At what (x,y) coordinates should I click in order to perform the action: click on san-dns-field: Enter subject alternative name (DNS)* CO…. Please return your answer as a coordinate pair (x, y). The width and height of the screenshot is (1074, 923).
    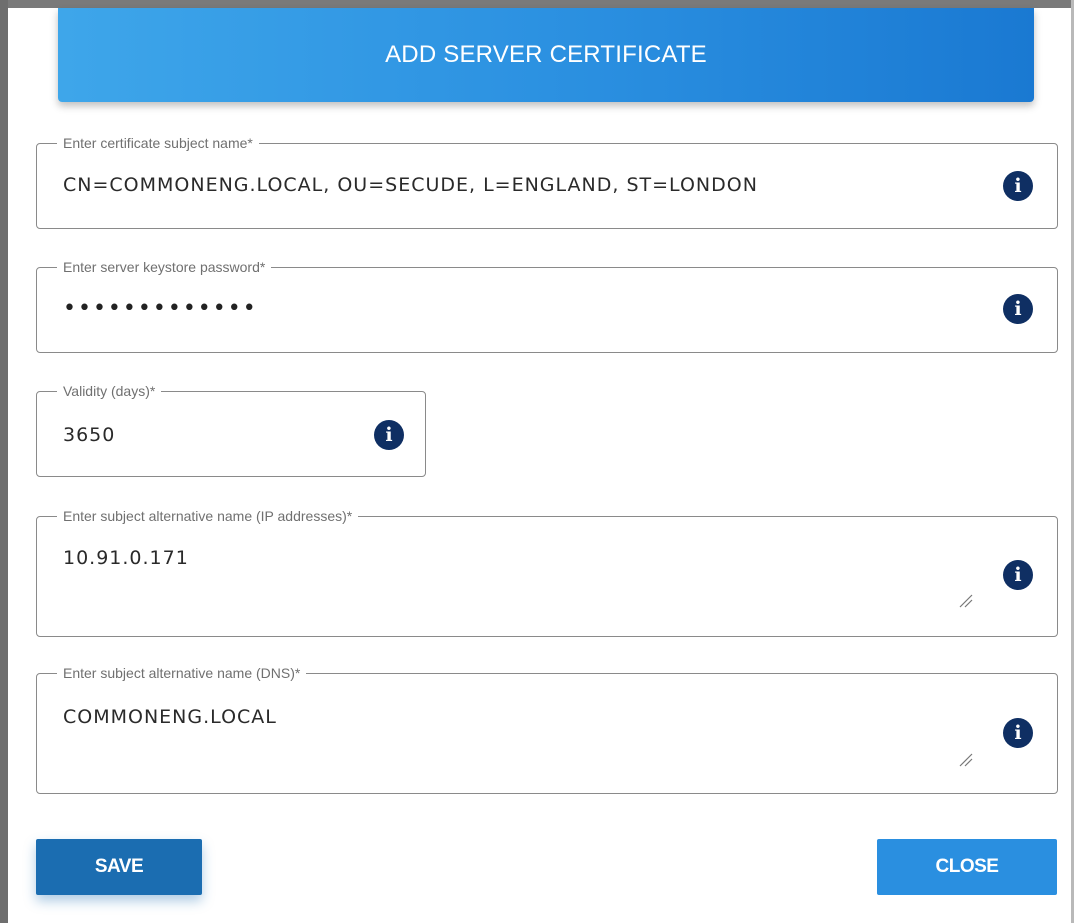
    Looking at the image, I should click on (547, 729).